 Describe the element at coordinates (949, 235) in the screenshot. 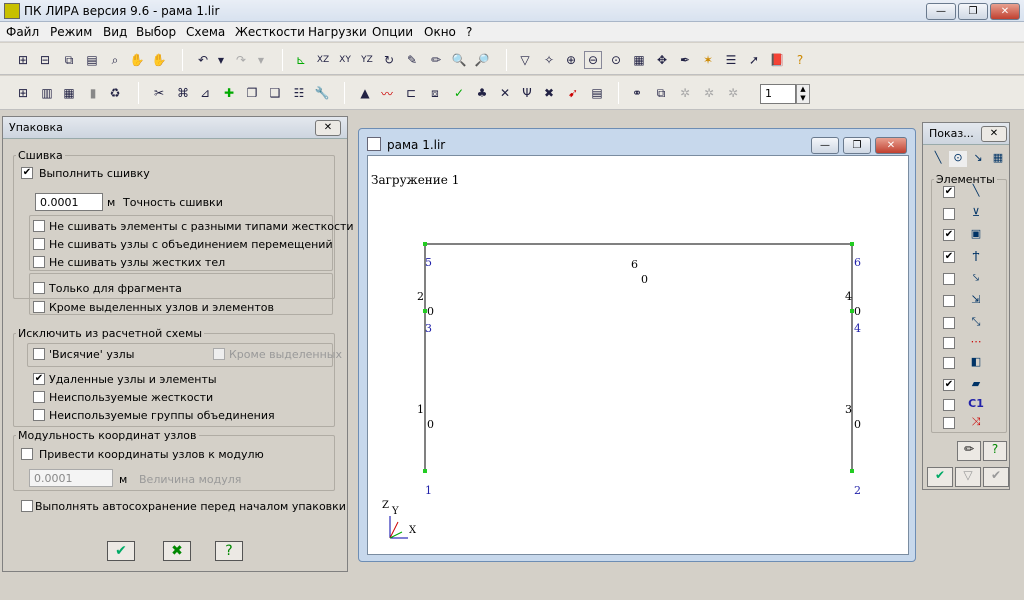

I see `show-check-3: ✔` at that location.